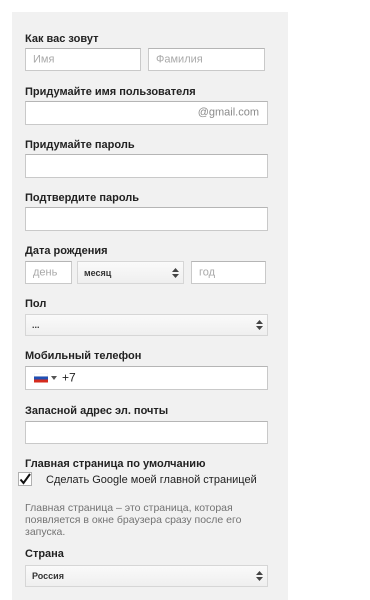  I want to click on name-label: Как вас зовут, so click(62, 39).